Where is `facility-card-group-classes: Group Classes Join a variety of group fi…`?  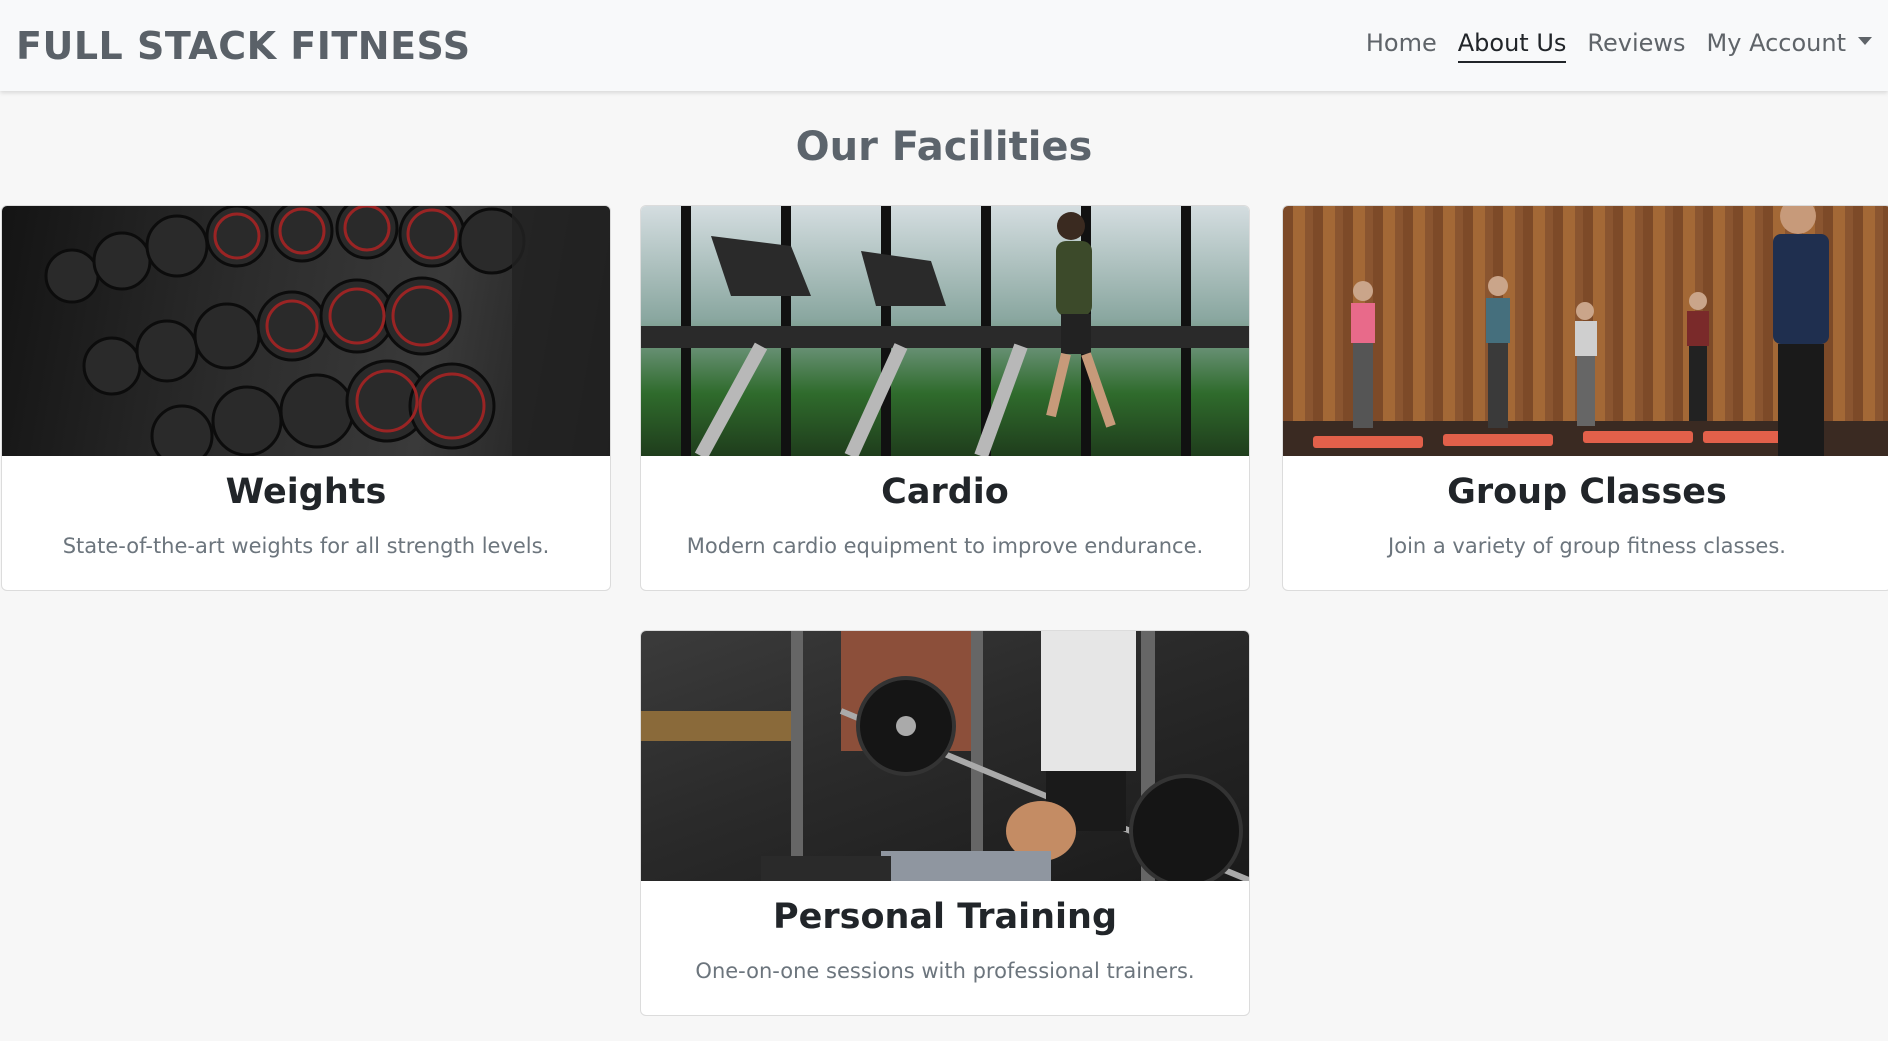 facility-card-group-classes: Group Classes Join a variety of group fi… is located at coordinates (1585, 398).